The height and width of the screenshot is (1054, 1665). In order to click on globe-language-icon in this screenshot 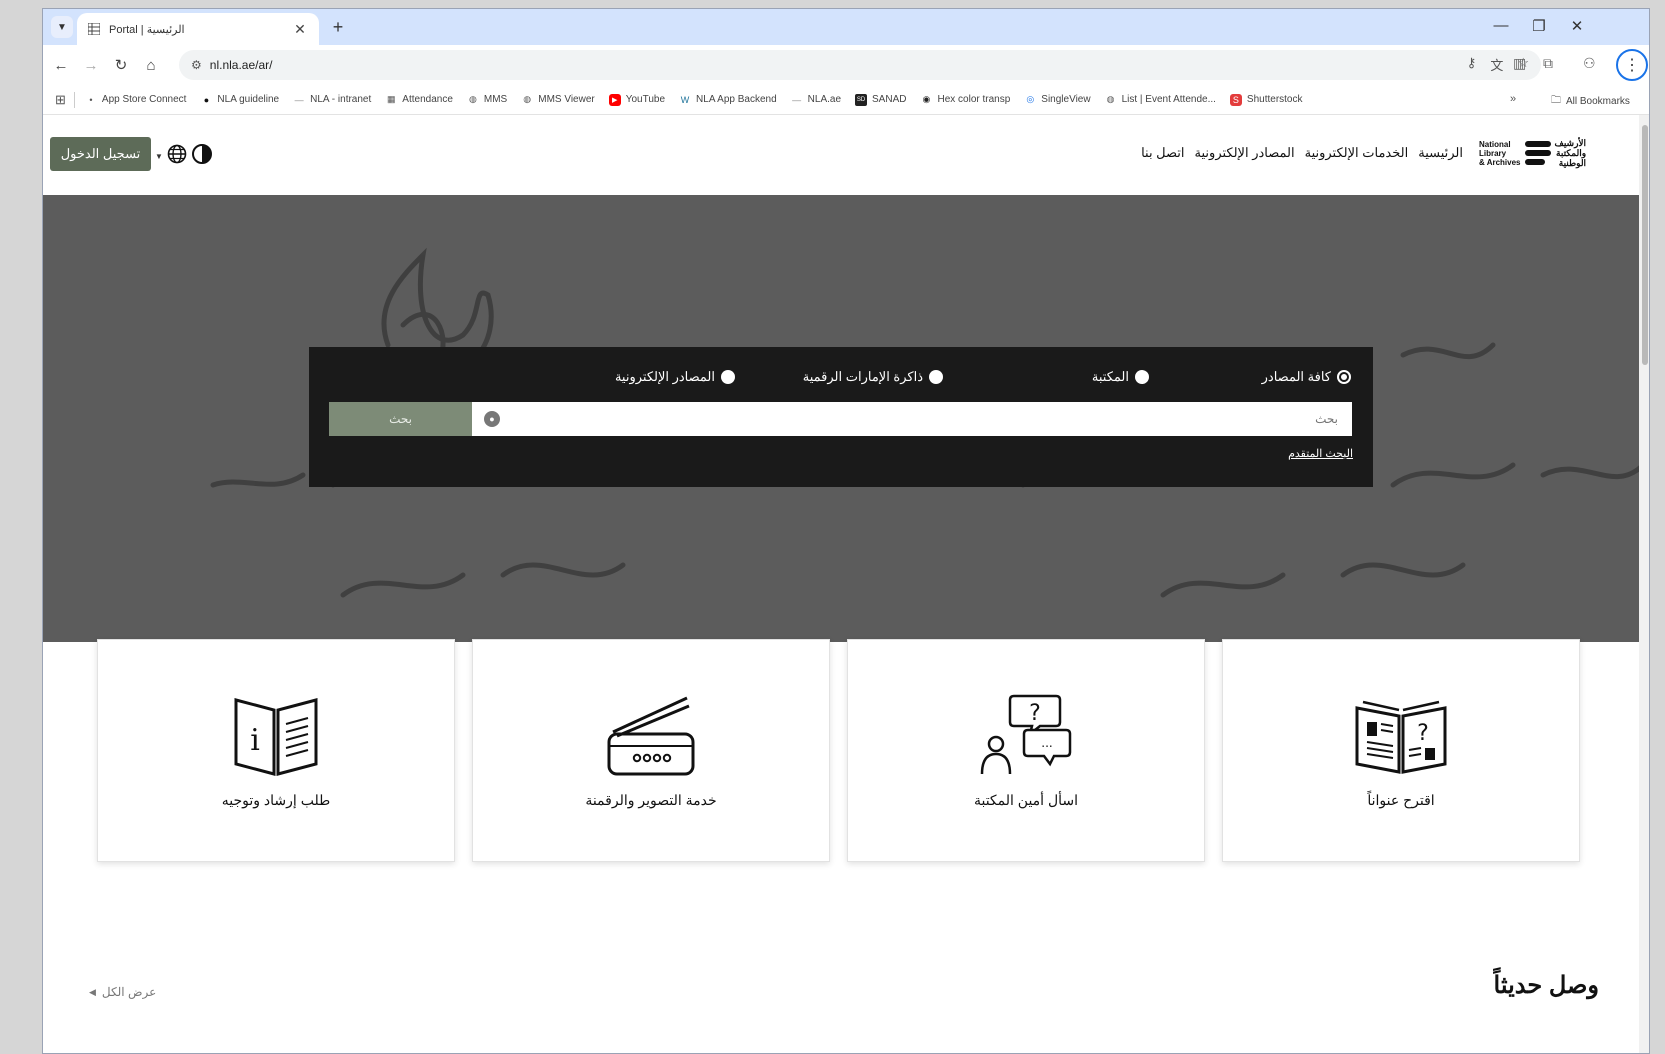, I will do `click(177, 156)`.